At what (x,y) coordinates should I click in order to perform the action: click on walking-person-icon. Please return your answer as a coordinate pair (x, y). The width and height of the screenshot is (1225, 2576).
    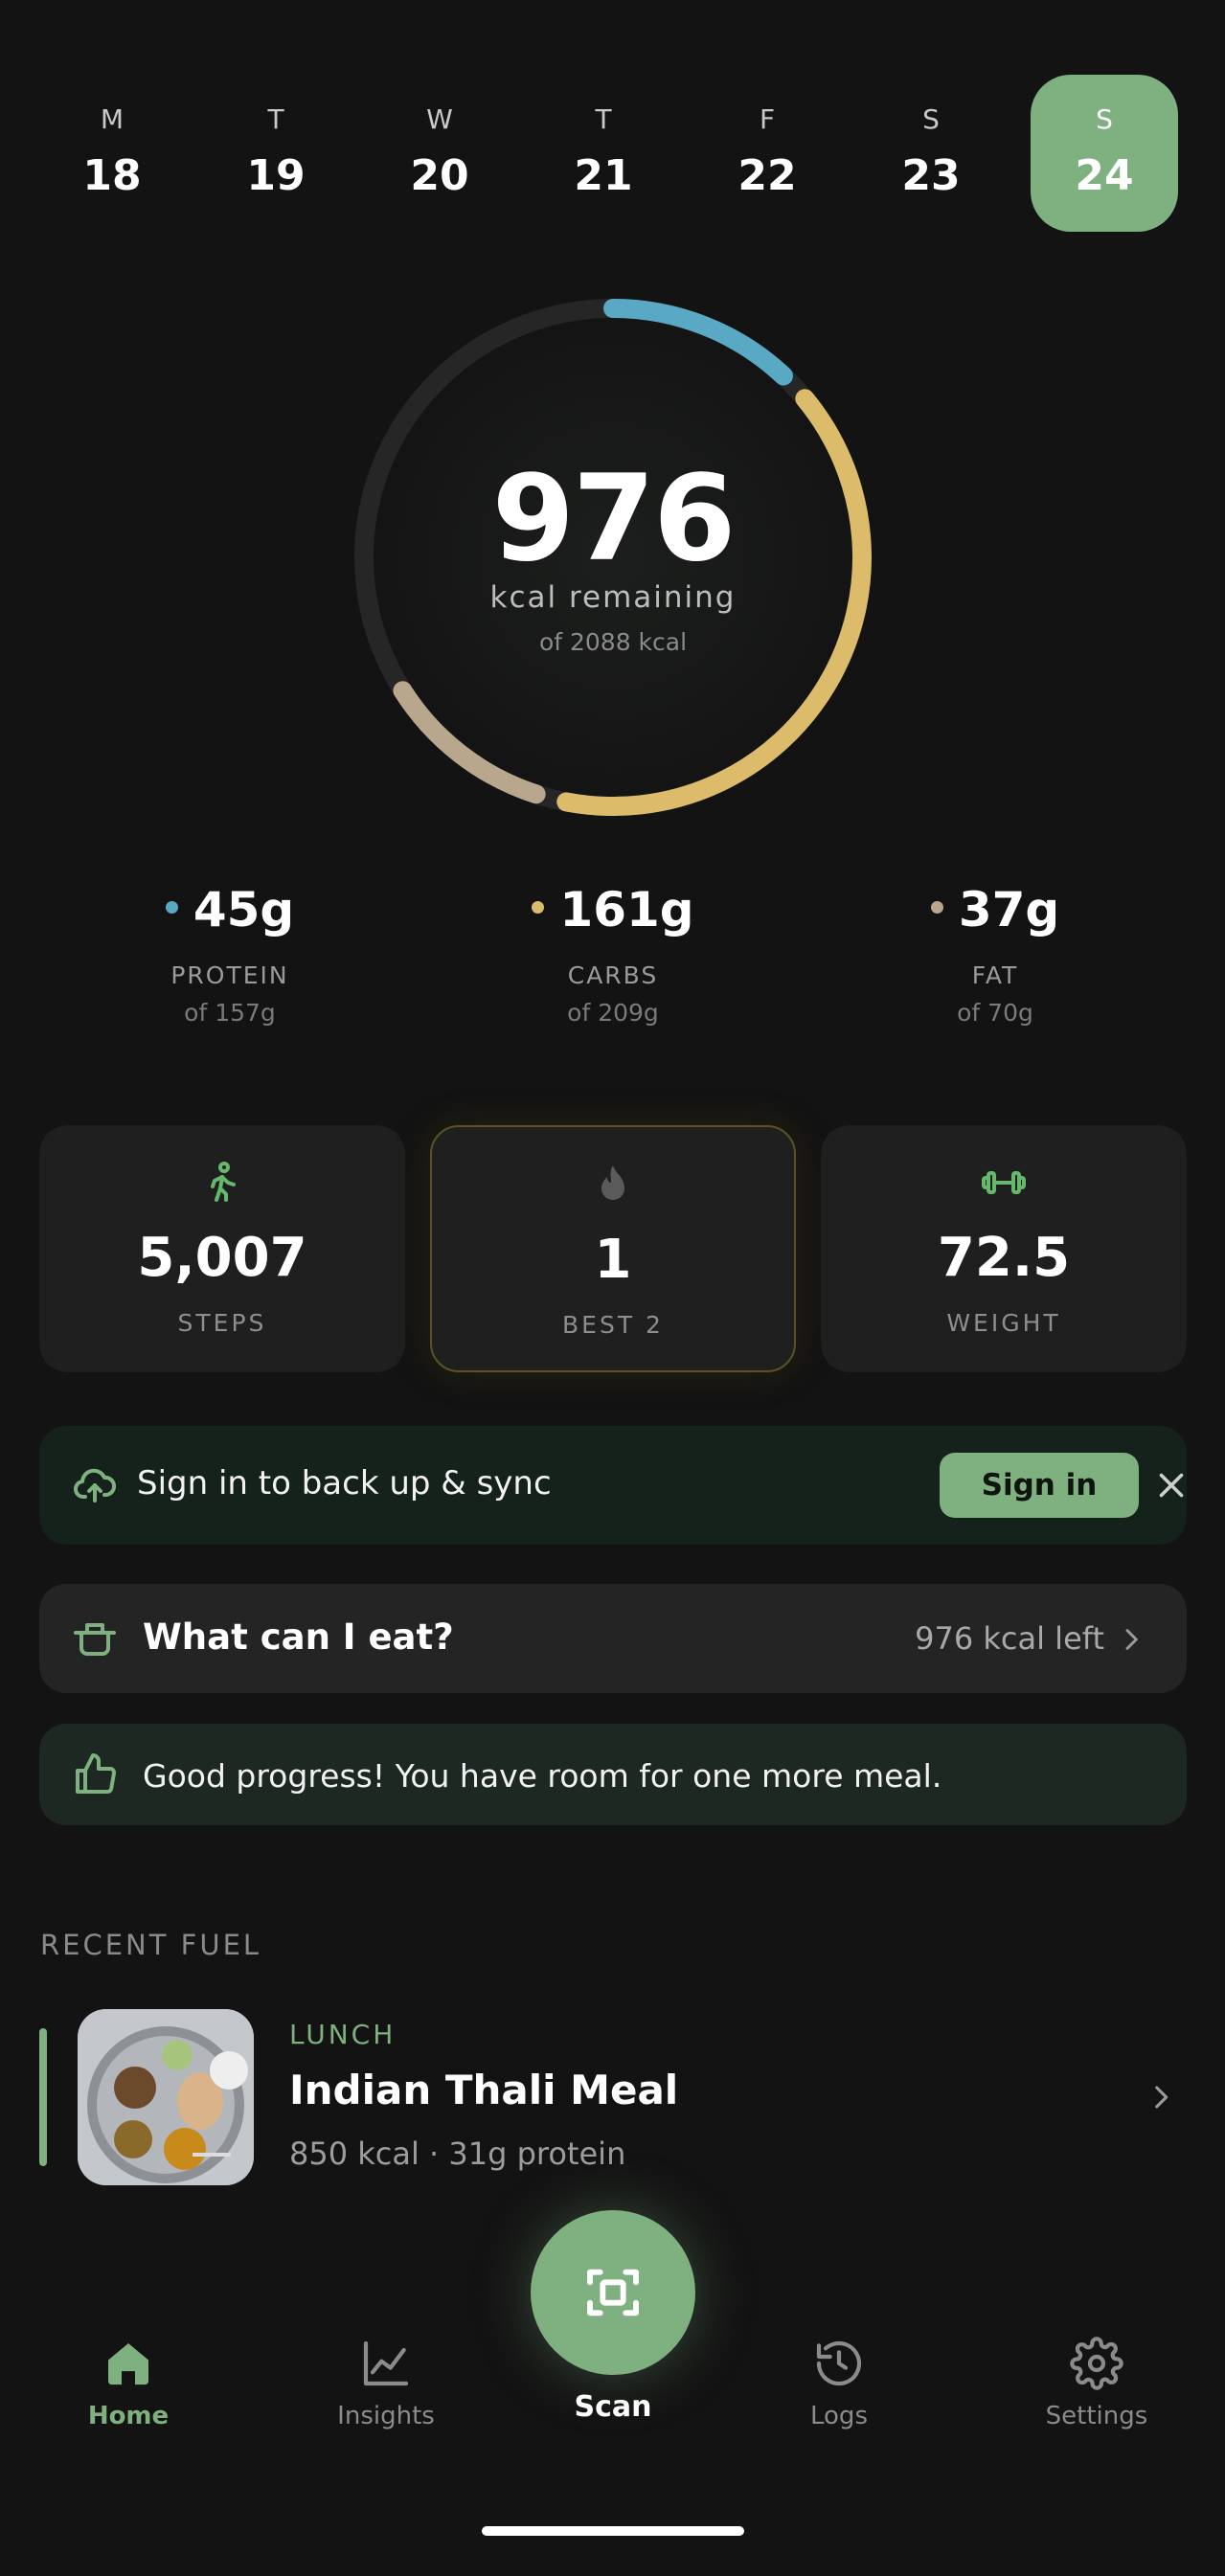
    Looking at the image, I should click on (223, 1182).